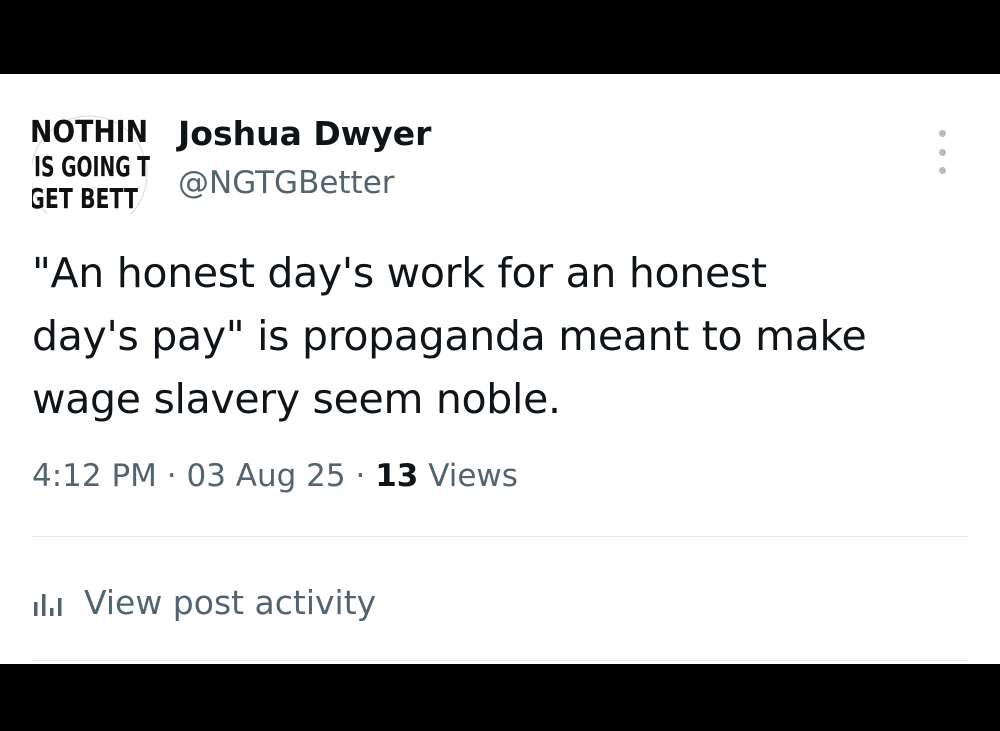  Describe the element at coordinates (397, 476) in the screenshot. I see `views-count: 13` at that location.